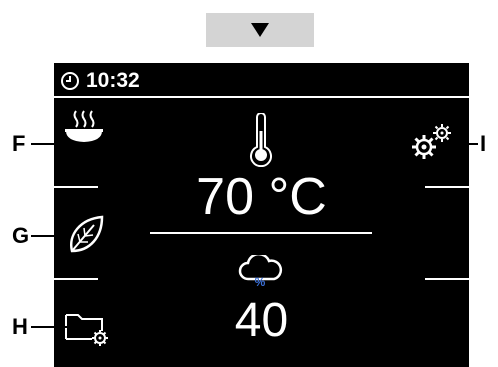  What do you see at coordinates (70, 81) in the screenshot?
I see `clock-icon` at bounding box center [70, 81].